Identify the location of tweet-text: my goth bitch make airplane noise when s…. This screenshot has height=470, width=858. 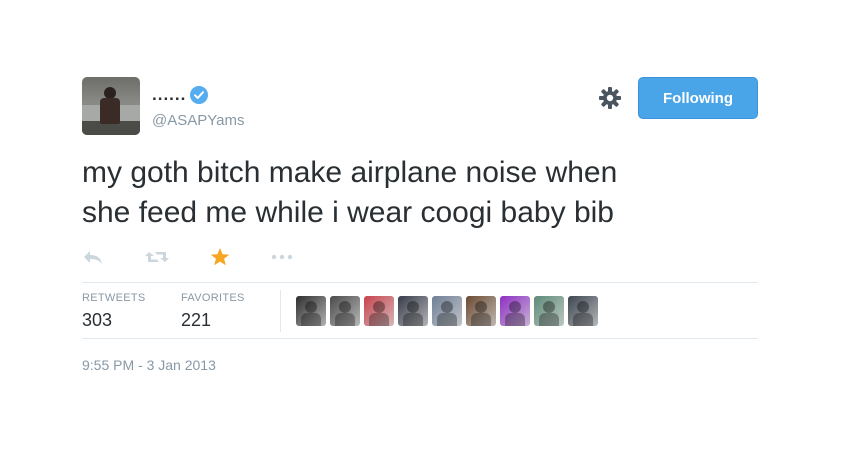
(422, 193).